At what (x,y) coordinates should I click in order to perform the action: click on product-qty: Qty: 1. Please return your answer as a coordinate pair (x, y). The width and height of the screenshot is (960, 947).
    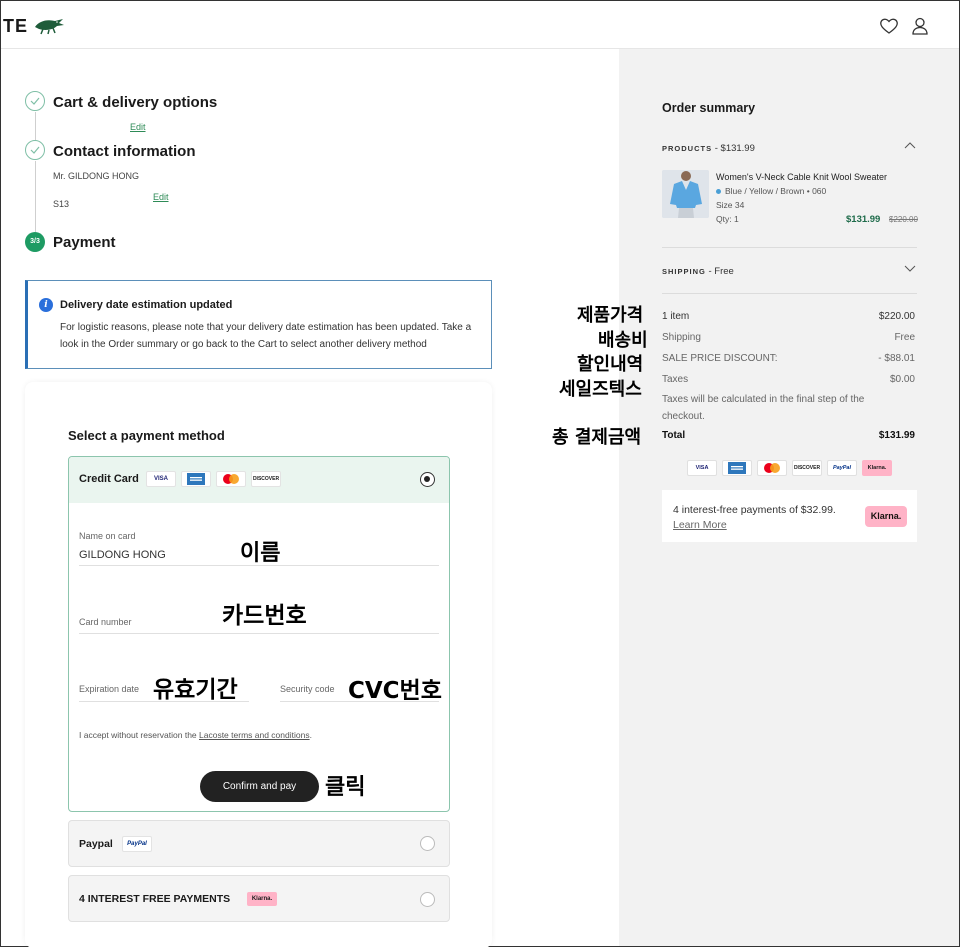
    Looking at the image, I should click on (727, 219).